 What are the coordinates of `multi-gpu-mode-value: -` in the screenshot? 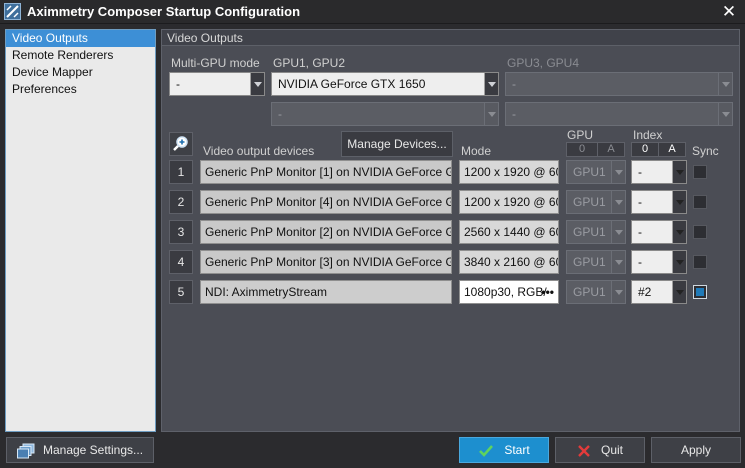 It's located at (178, 84).